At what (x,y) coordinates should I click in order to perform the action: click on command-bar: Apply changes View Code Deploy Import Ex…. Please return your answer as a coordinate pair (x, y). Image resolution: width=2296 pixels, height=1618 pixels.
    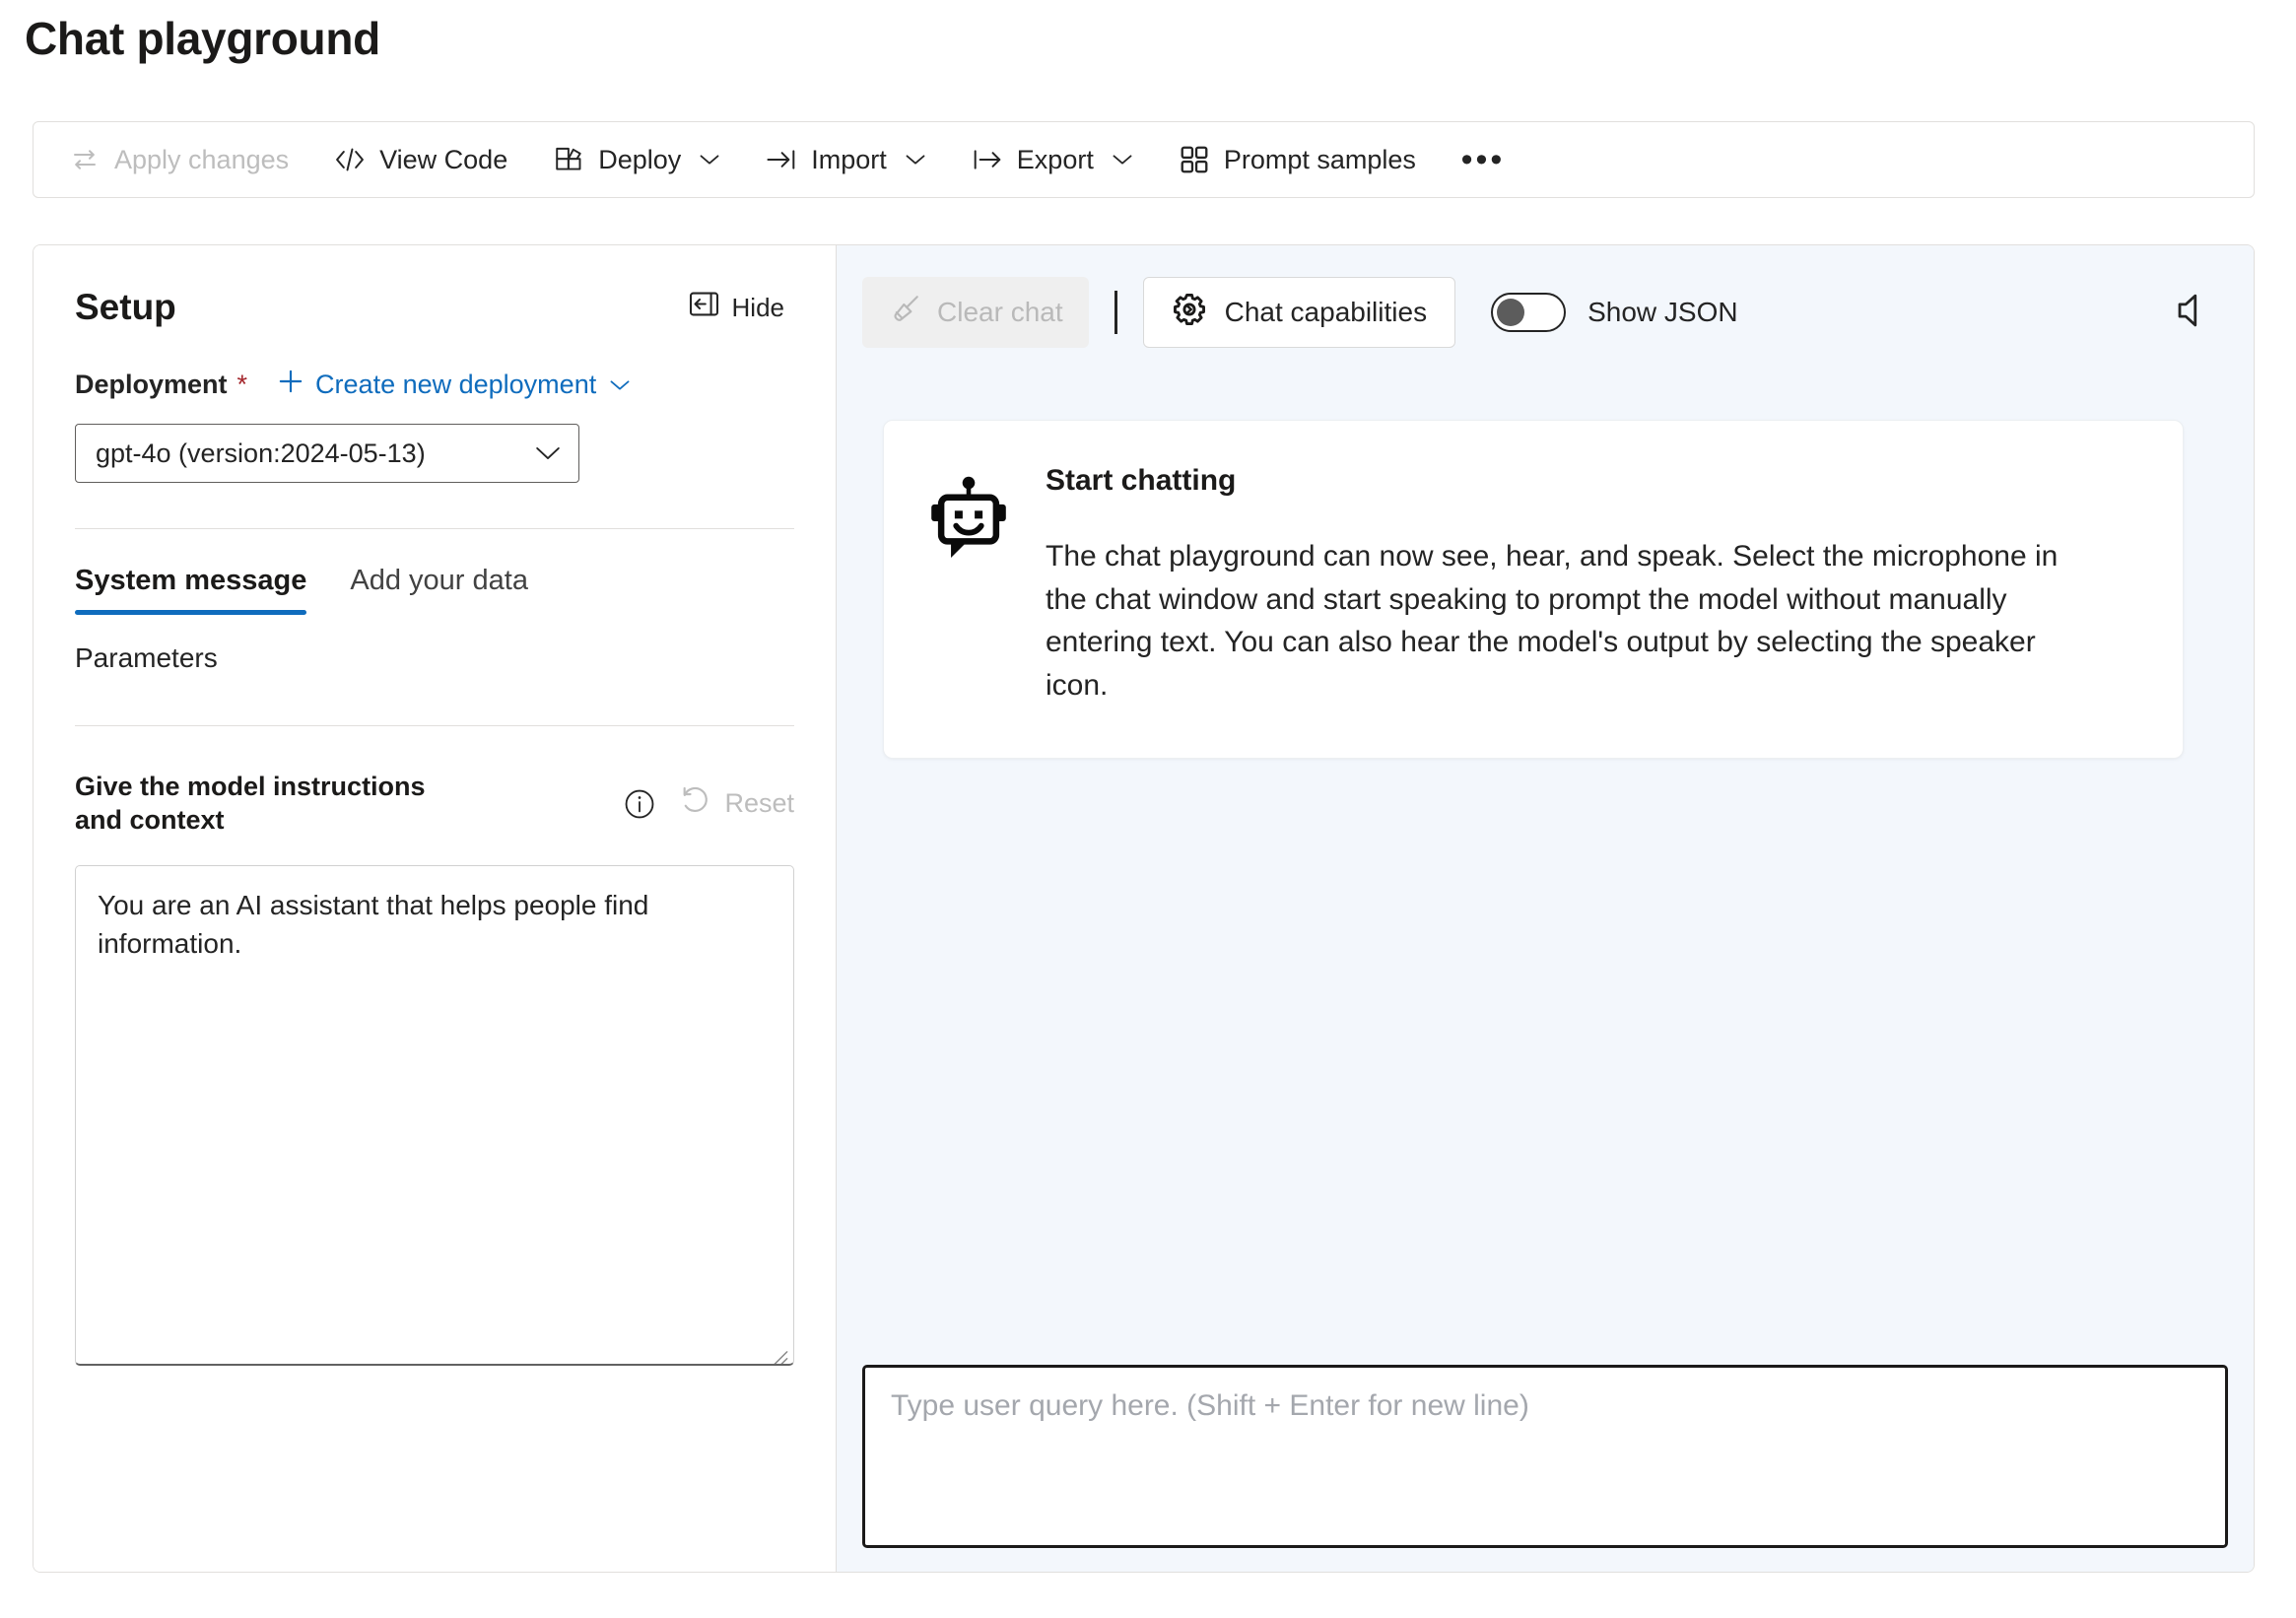
    Looking at the image, I should click on (1144, 159).